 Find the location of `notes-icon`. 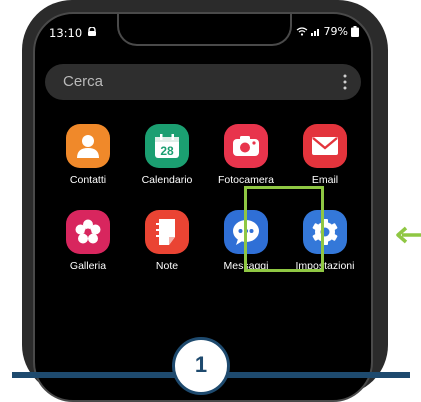

notes-icon is located at coordinates (167, 232).